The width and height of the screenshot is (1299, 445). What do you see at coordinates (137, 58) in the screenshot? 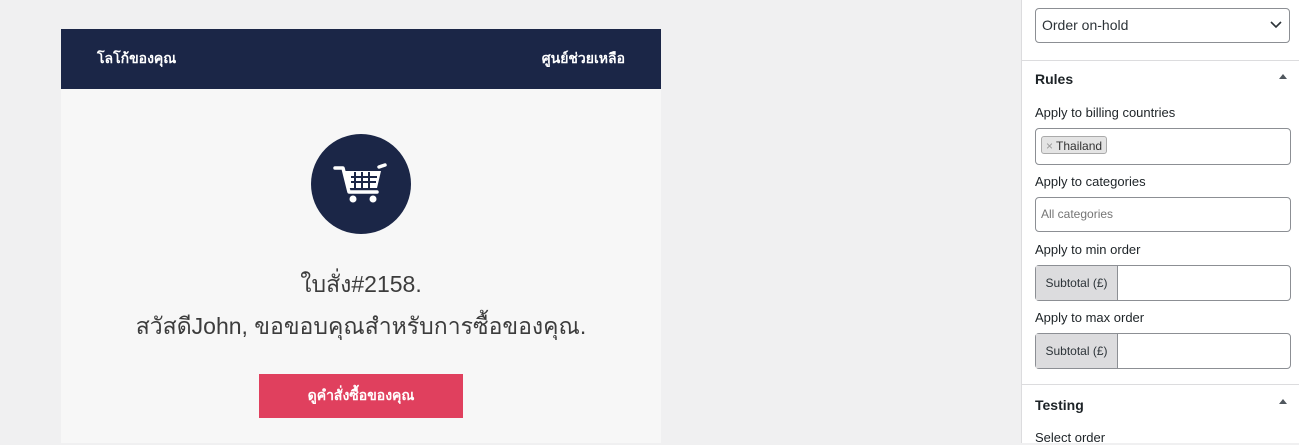
I see `logo-placeholder: โลโก้ของคุณ` at bounding box center [137, 58].